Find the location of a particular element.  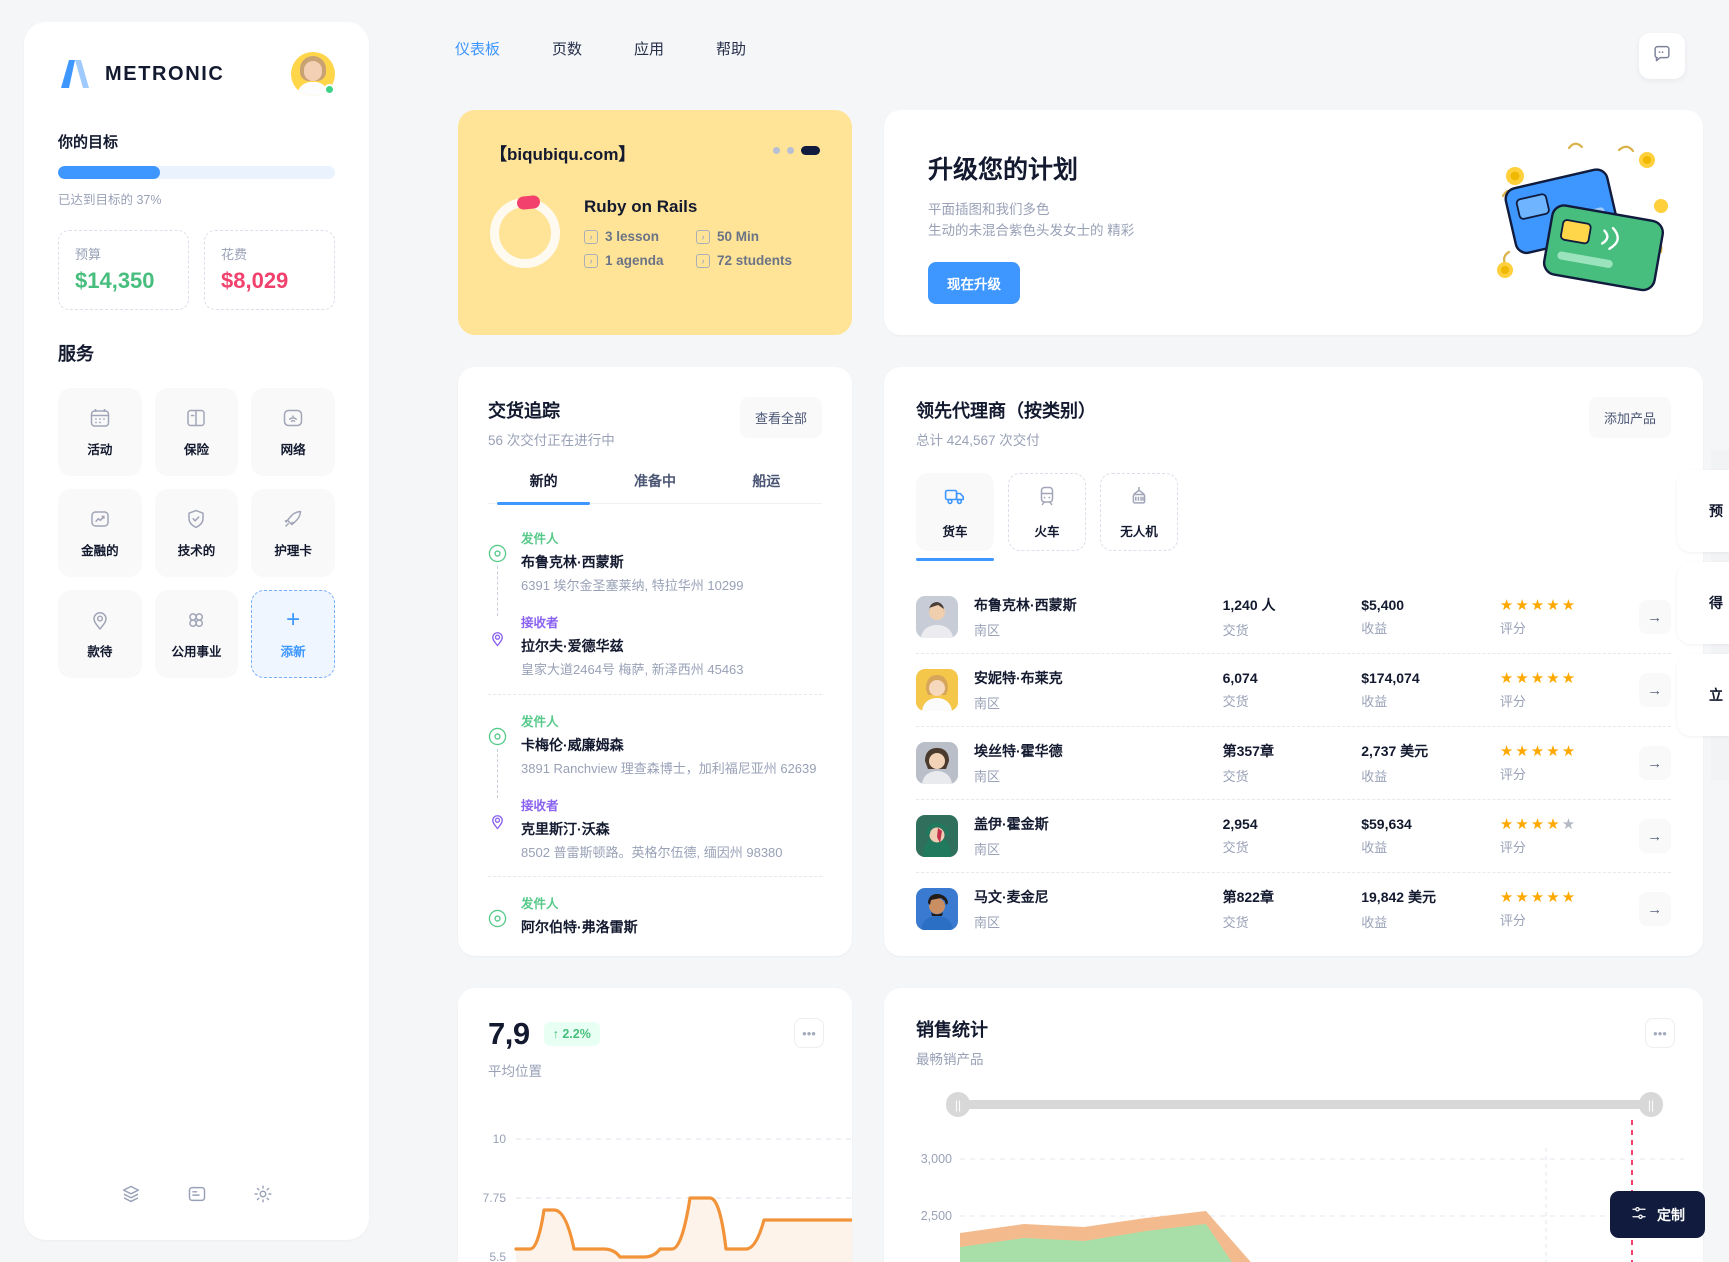

gear-icon is located at coordinates (263, 1196).